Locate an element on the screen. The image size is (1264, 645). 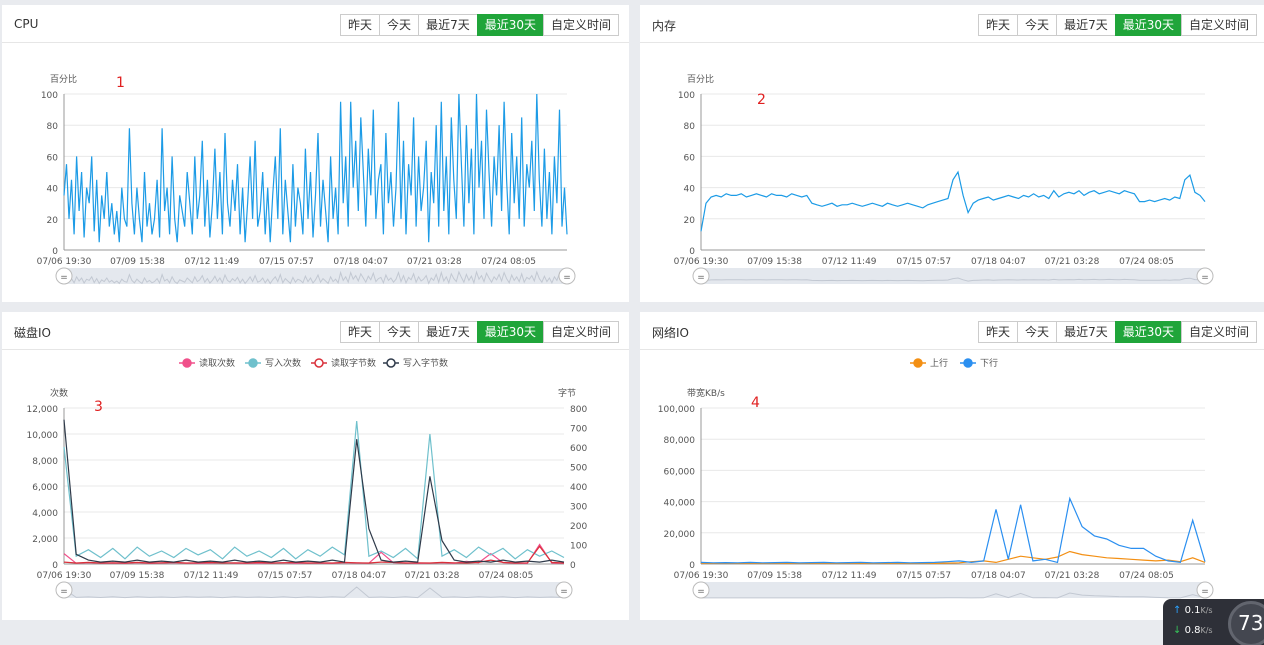
usage-gauge: 73 is located at coordinates (1246, 623).